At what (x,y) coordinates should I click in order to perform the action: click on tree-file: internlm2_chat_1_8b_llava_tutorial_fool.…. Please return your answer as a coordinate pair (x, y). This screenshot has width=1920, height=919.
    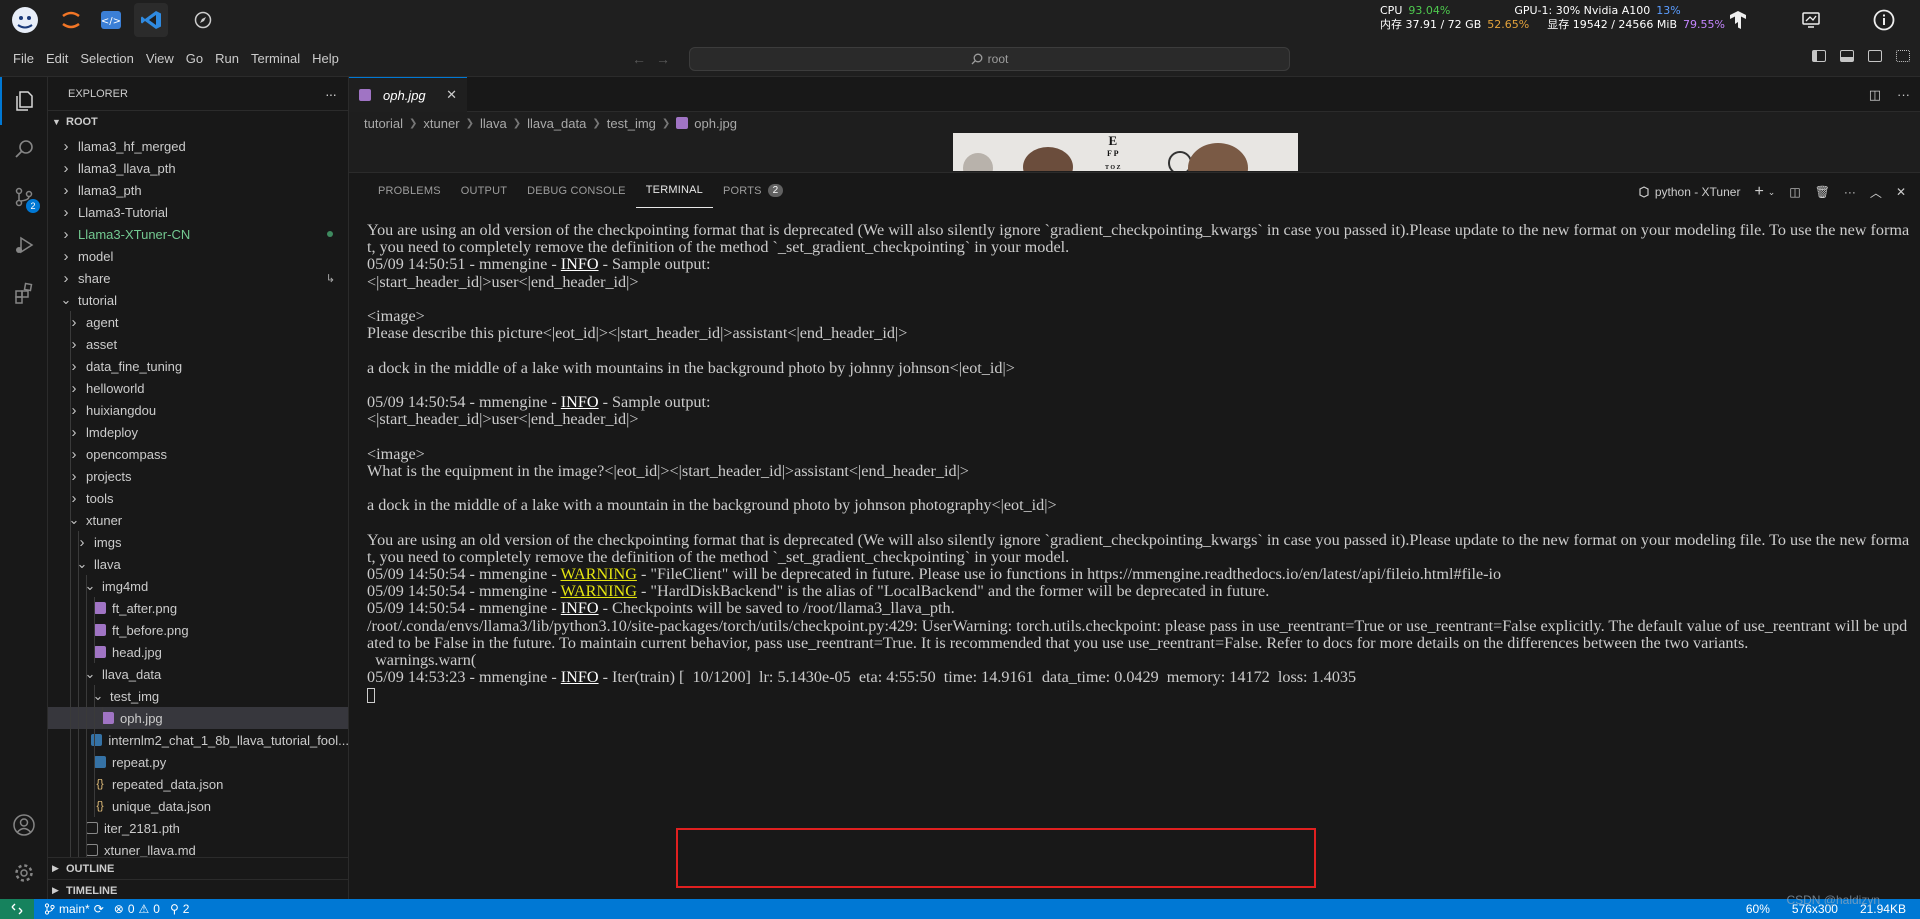
    Looking at the image, I should click on (198, 740).